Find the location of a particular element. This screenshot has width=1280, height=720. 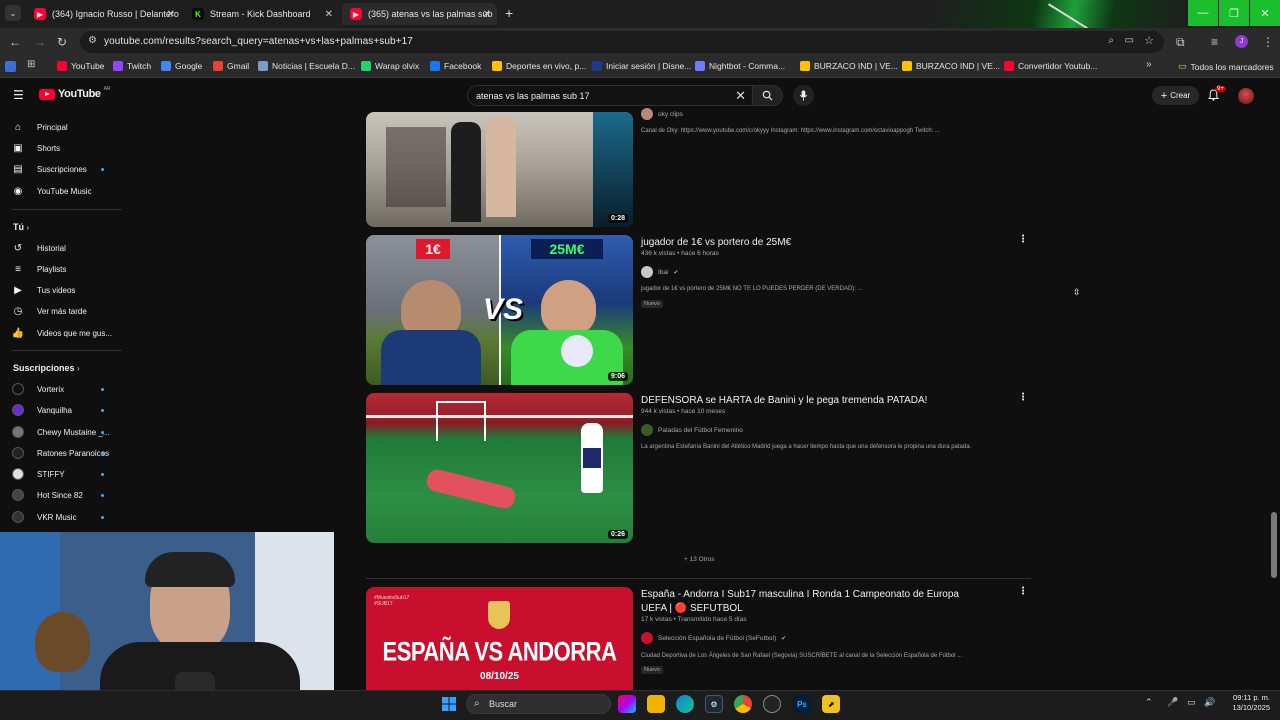

reading-list-icon: ≡ is located at coordinates (1214, 42).